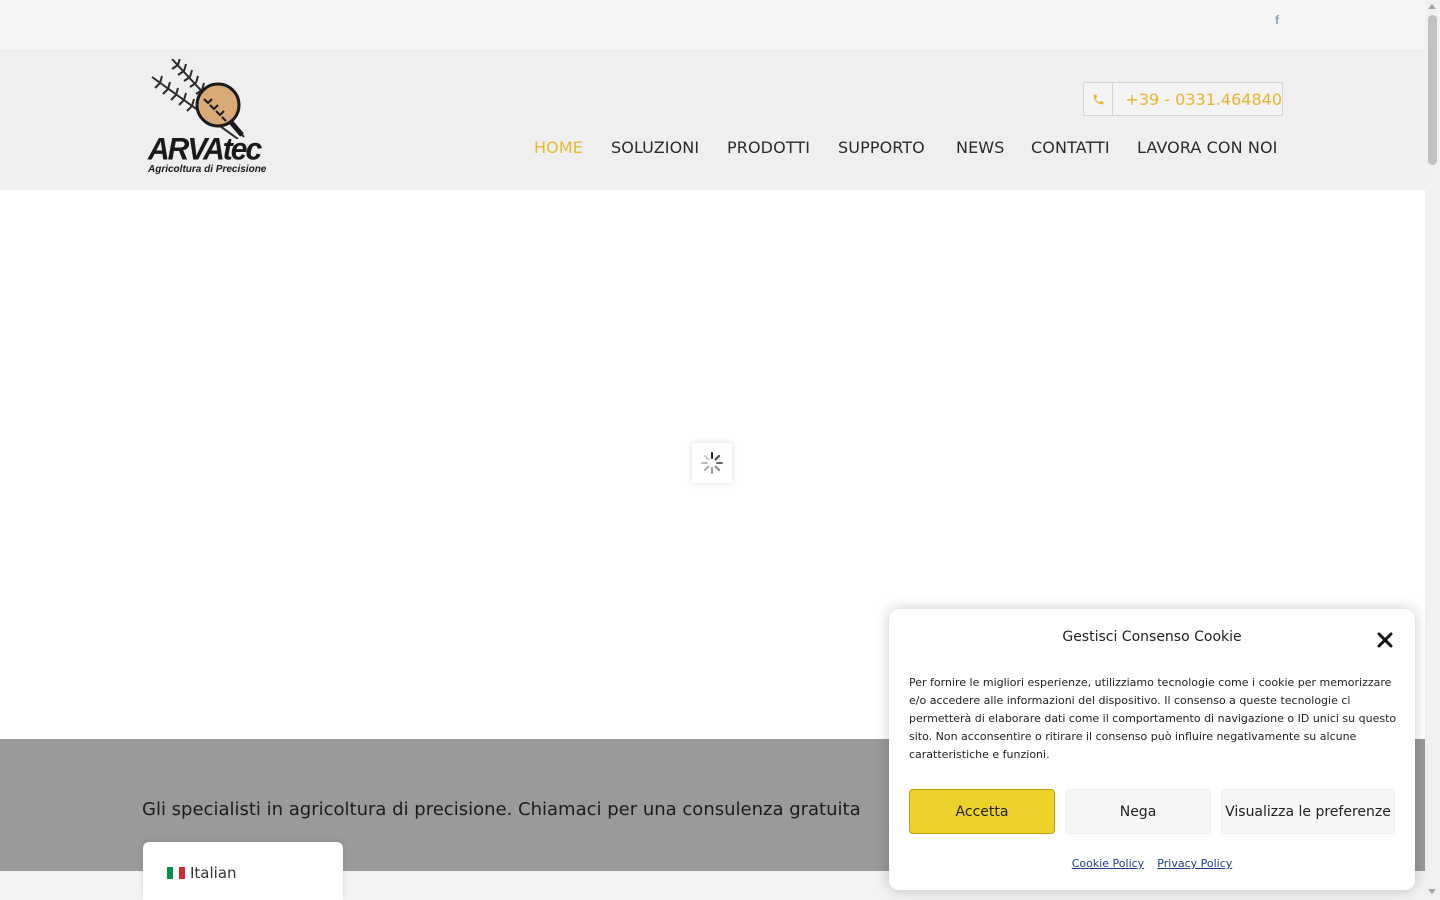 The width and height of the screenshot is (1440, 900). What do you see at coordinates (176, 873) in the screenshot?
I see `italy-flag-icon` at bounding box center [176, 873].